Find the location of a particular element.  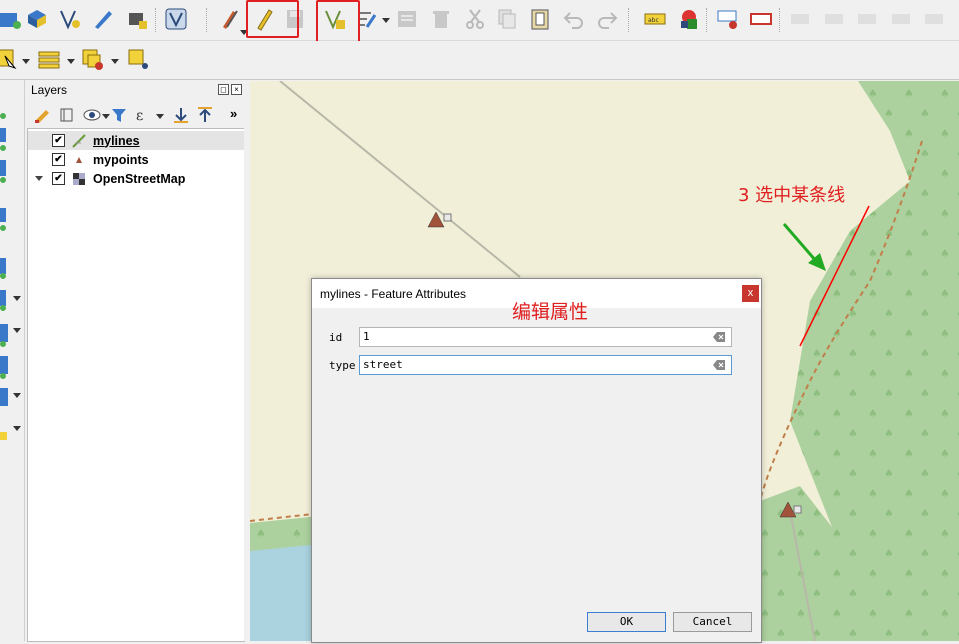

dialog-title: mylines - Feature Attributes is located at coordinates (393, 294).